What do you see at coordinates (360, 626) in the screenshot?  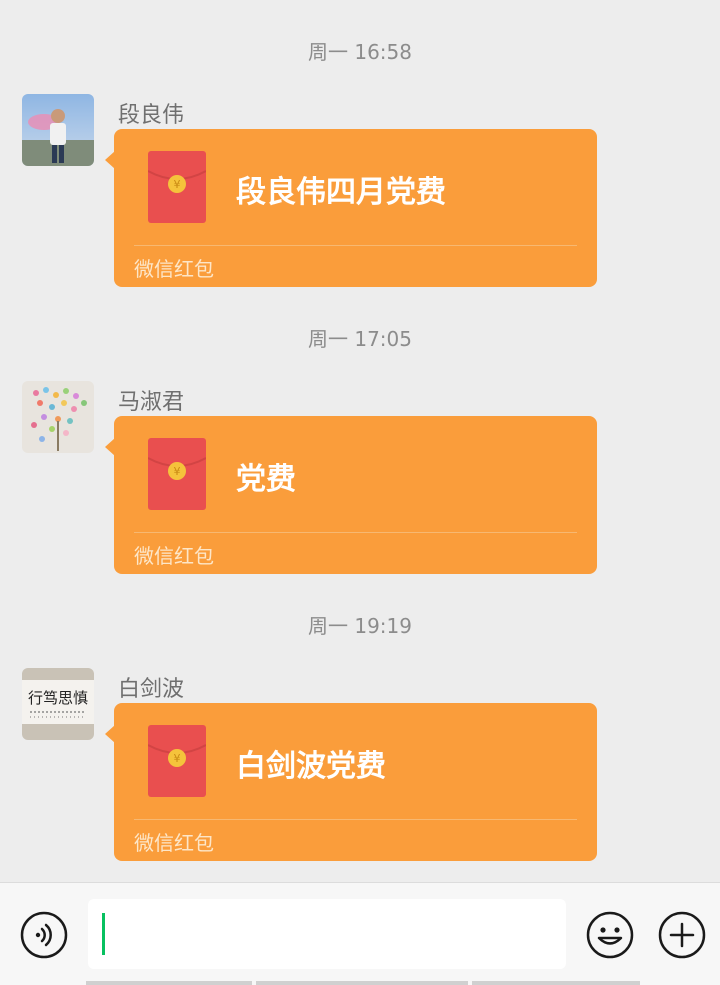 I see `message-timestamp: 周一 19:19` at bounding box center [360, 626].